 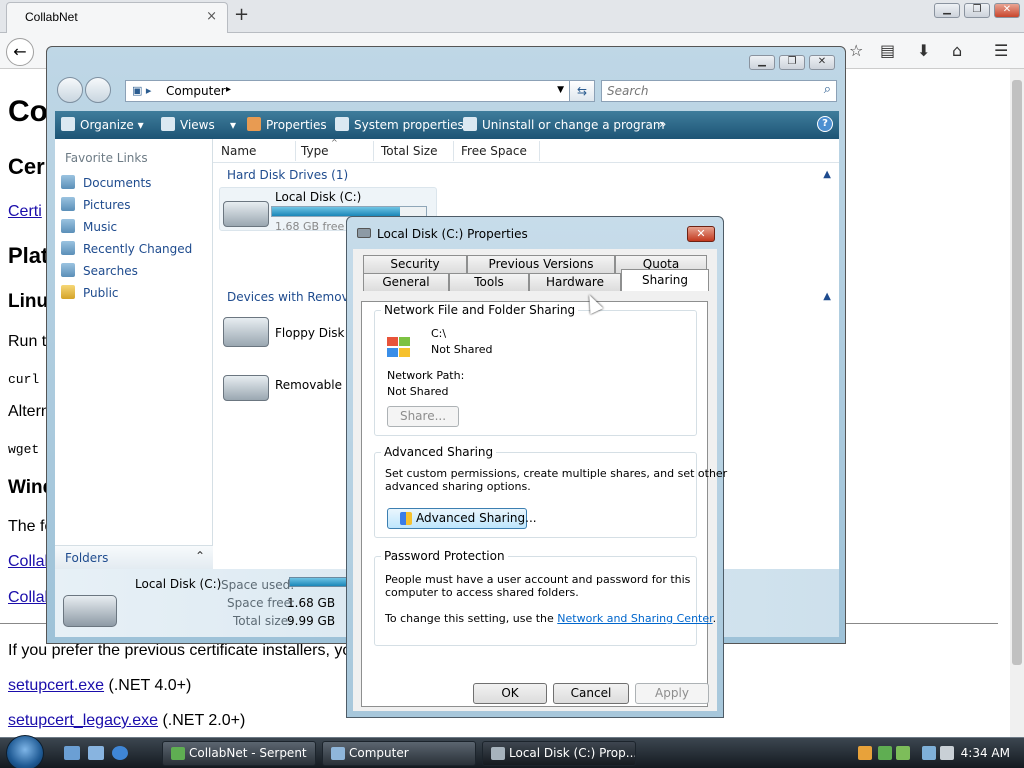 I want to click on nav-item-pictures: Pictures, so click(x=96, y=204).